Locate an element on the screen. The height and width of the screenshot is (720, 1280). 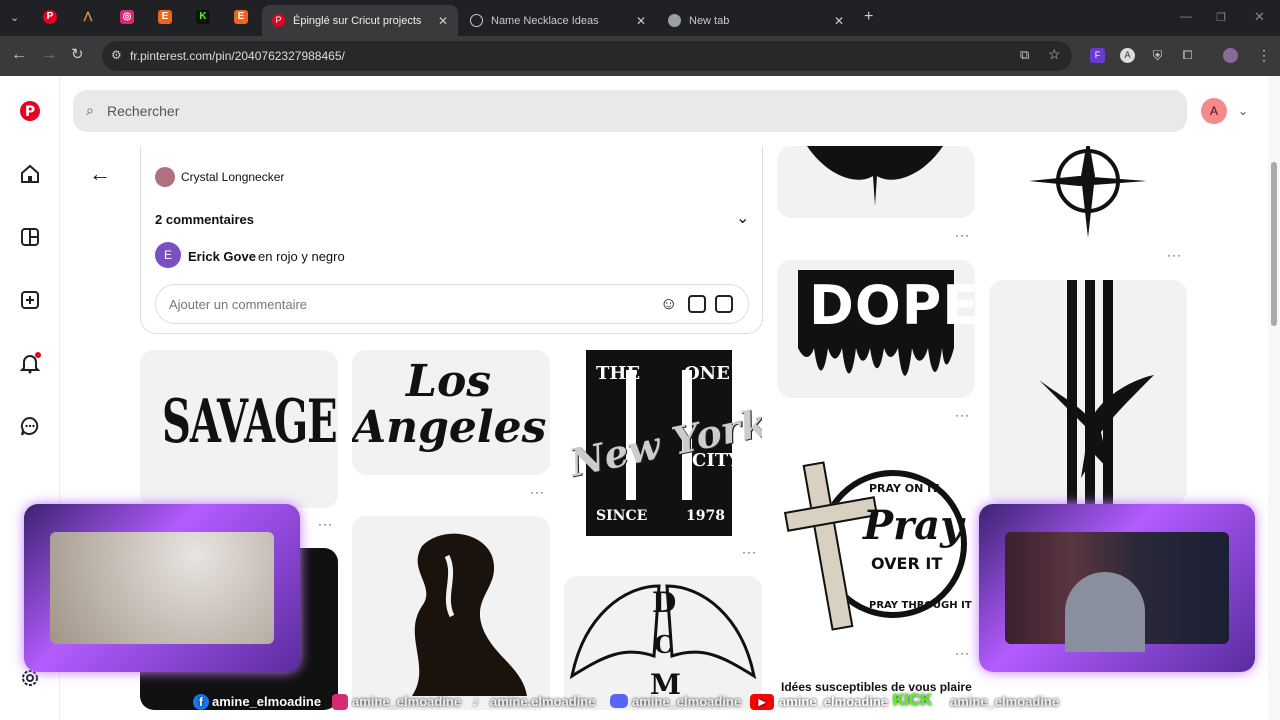
pinterest-logo-icon: P is located at coordinates (30, 111).